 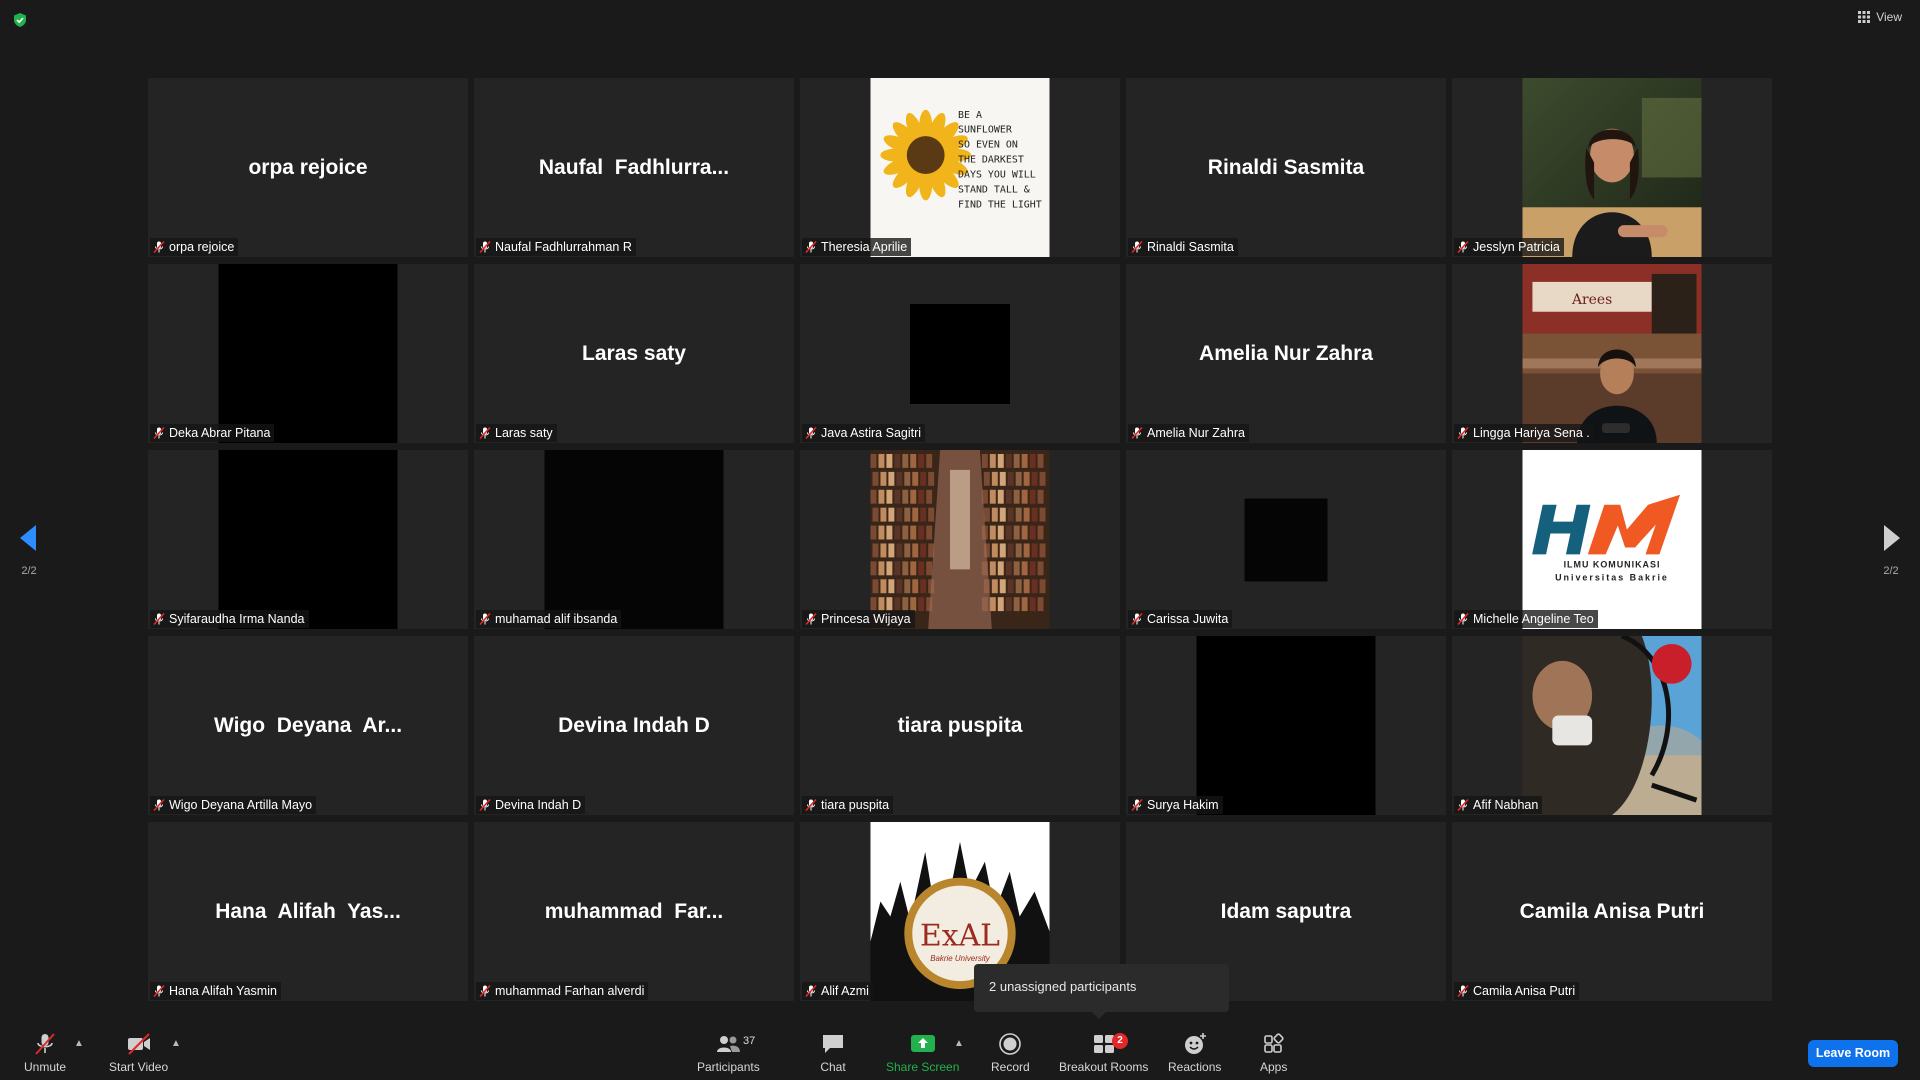 I want to click on participant-display-name: Rinaldi Sasmita, so click(x=1286, y=167).